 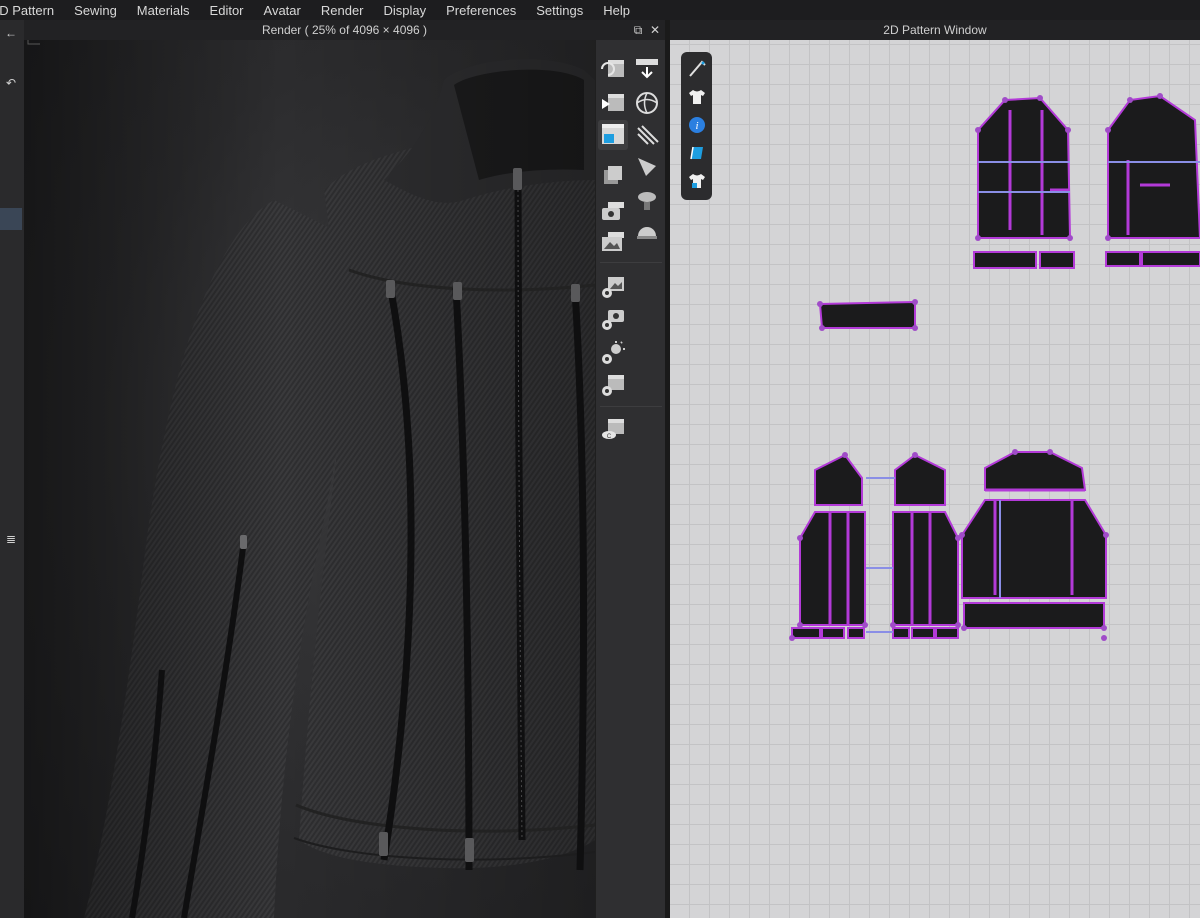 What do you see at coordinates (613, 287) in the screenshot?
I see `image-settings-icon` at bounding box center [613, 287].